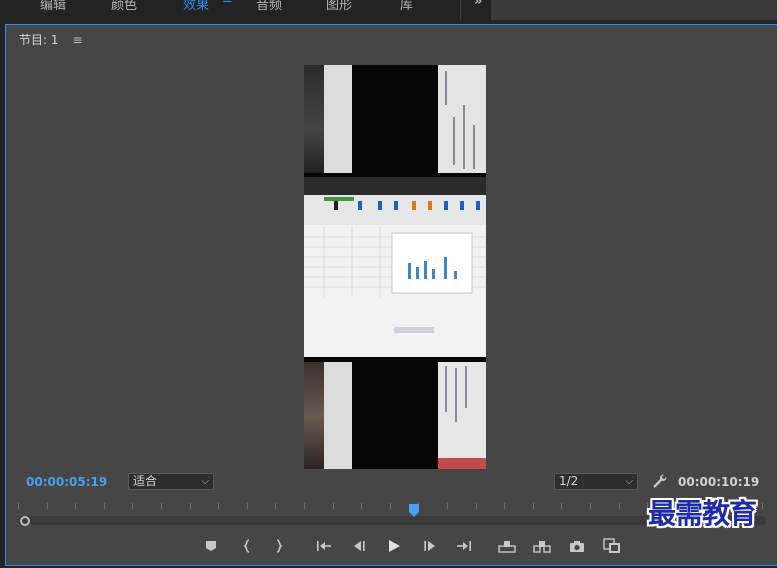 The height and width of the screenshot is (568, 777). Describe the element at coordinates (314, 119) in the screenshot. I see `video-frame-dark-edge` at that location.